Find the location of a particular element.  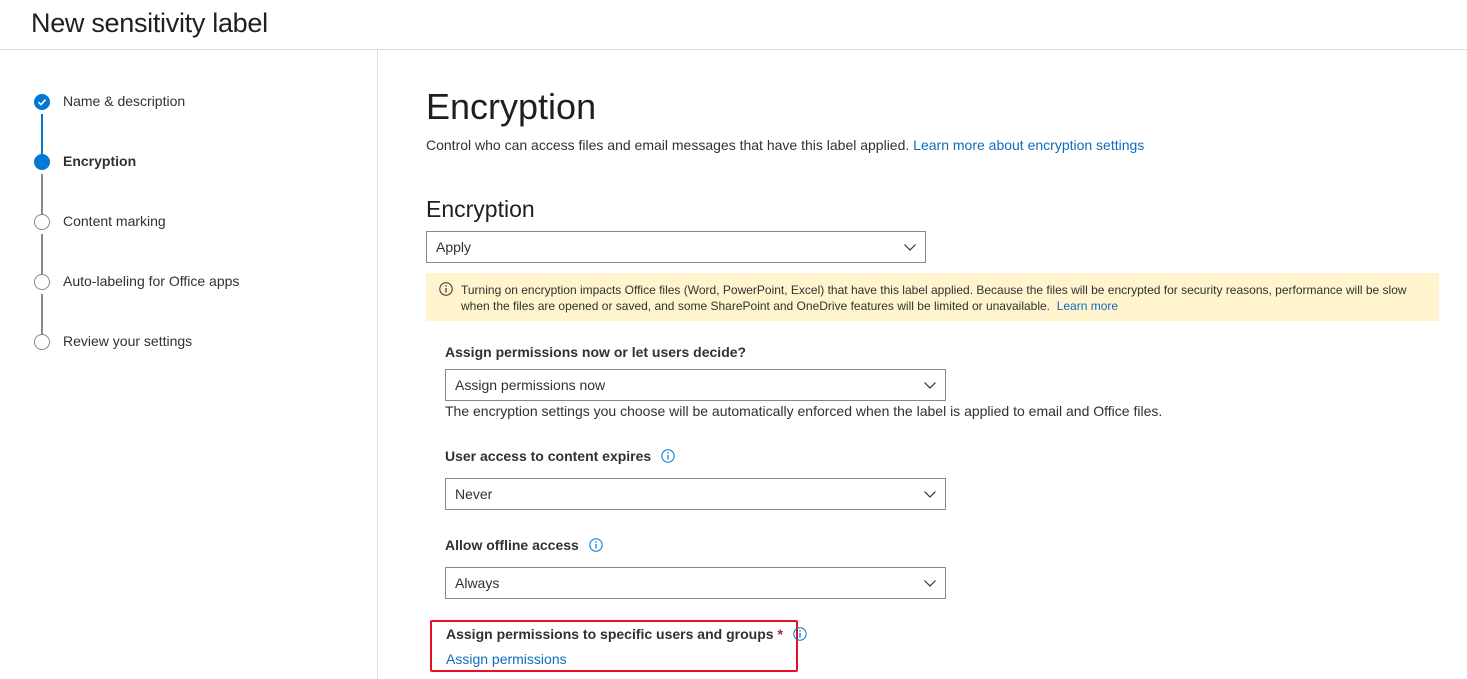

dropdown-value: Never is located at coordinates (474, 494).